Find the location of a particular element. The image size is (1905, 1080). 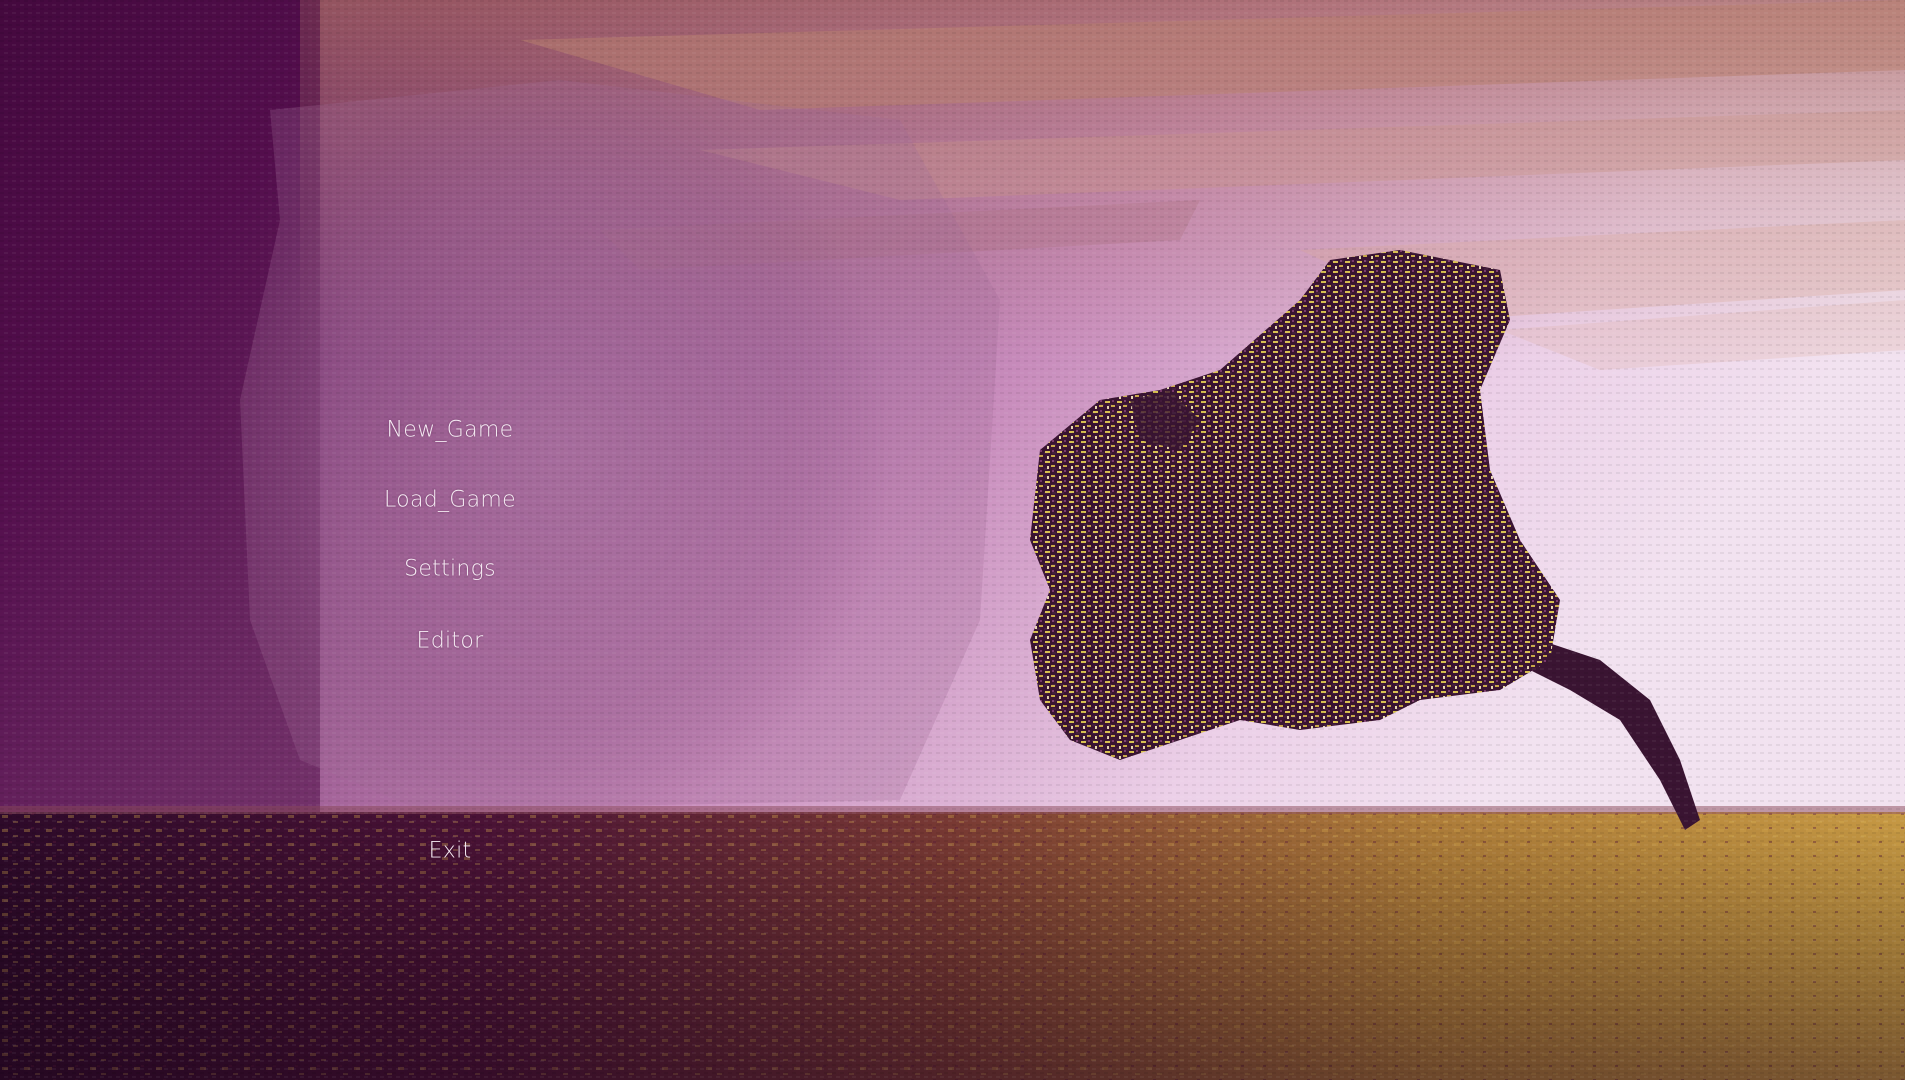

settings-button: Settings is located at coordinates (450, 569).